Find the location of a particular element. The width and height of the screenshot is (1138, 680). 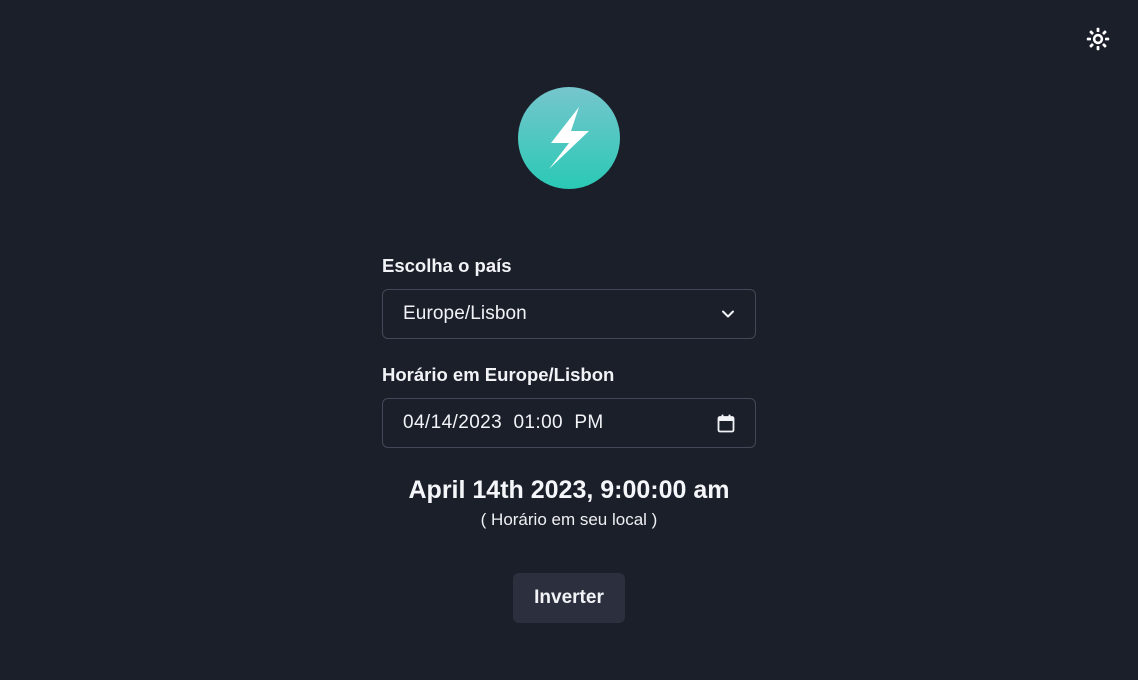

converted-time-value: April 14th 2023, 9:00:00 am is located at coordinates (569, 490).